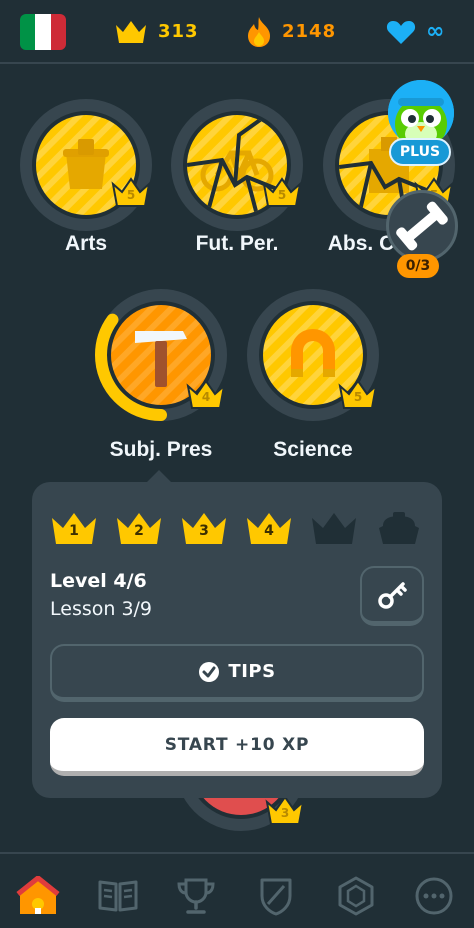  I want to click on plus-button: PLUS, so click(421, 125).